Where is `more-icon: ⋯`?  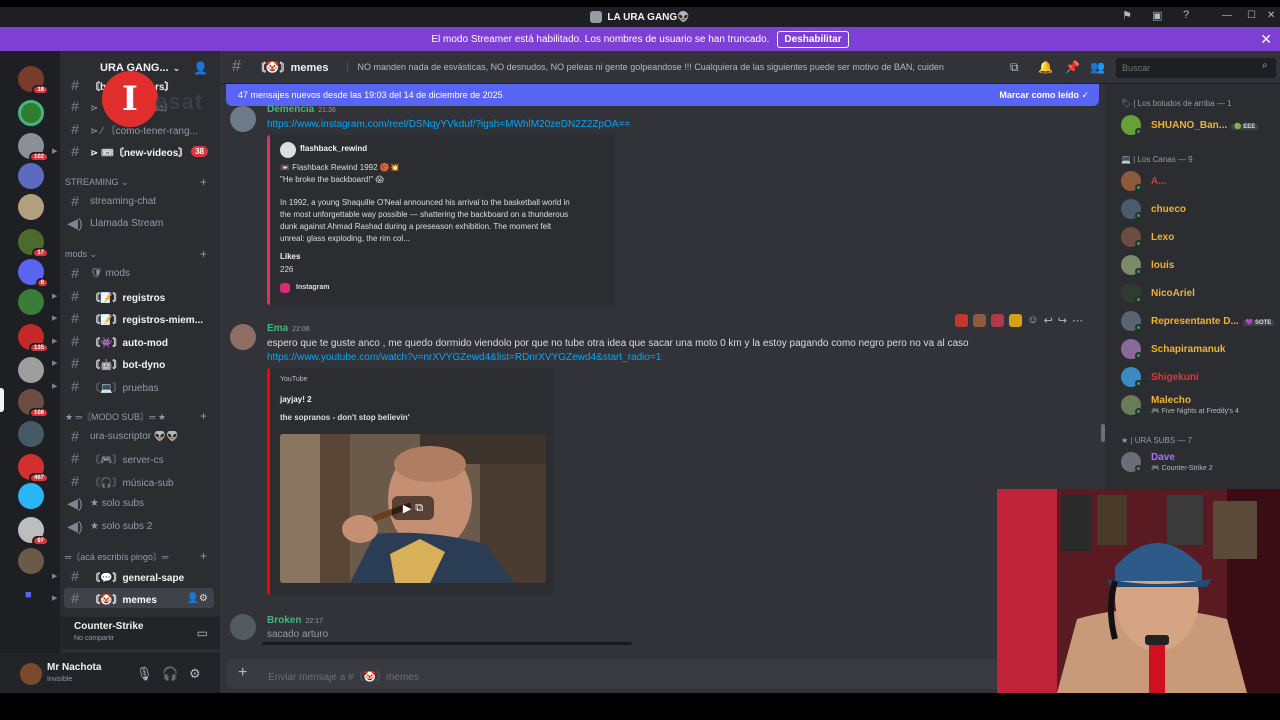
more-icon: ⋯ is located at coordinates (1077, 320).